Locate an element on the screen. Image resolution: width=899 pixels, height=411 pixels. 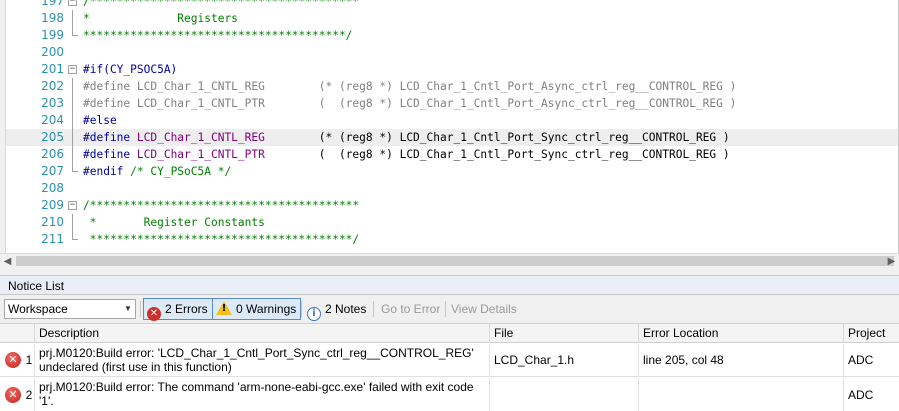
line-number: 197 is located at coordinates (52, 4).